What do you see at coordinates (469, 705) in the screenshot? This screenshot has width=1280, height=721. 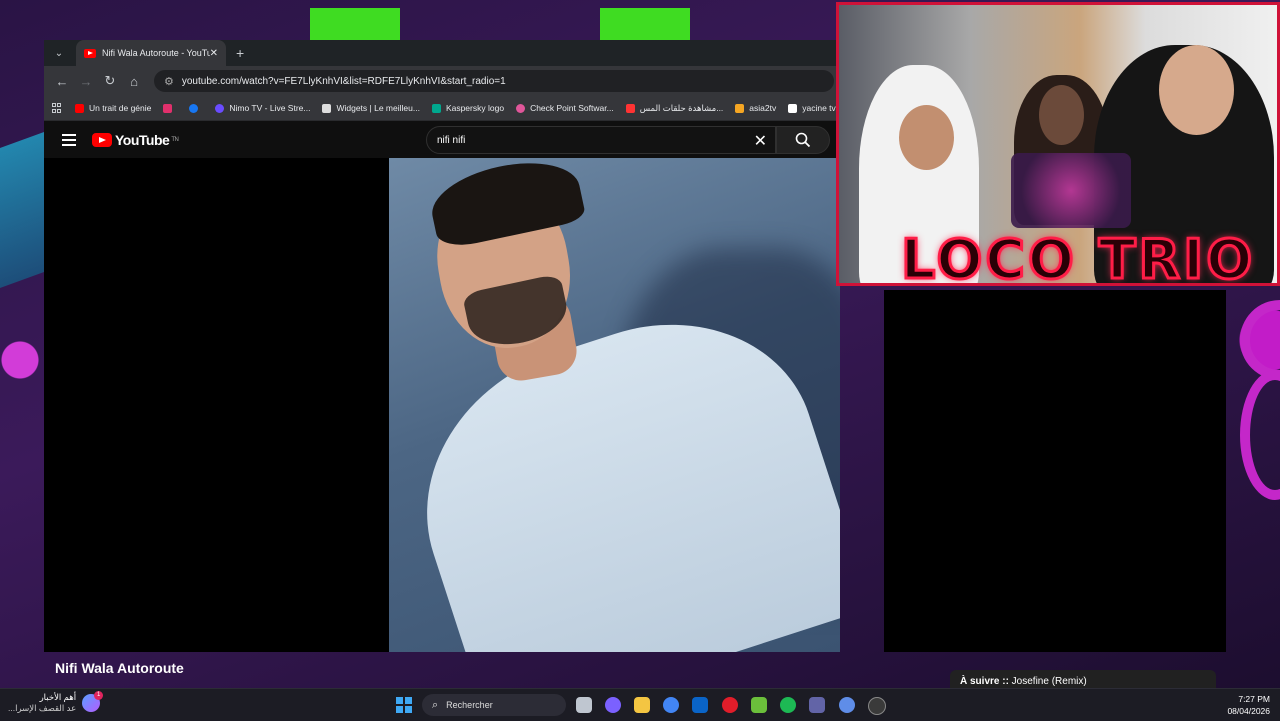 I see `taskbar-search-placeholder: Rechercher` at bounding box center [469, 705].